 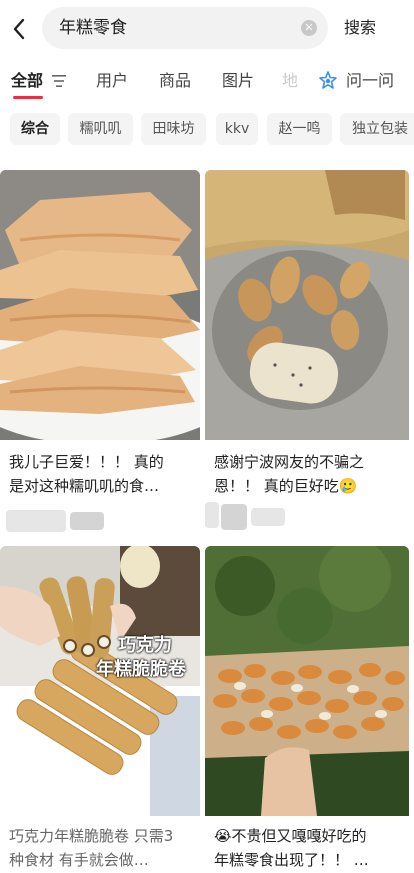 What do you see at coordinates (91, 836) in the screenshot?
I see `card-title-line1: 巧克力年糕脆脆卷 只需3` at bounding box center [91, 836].